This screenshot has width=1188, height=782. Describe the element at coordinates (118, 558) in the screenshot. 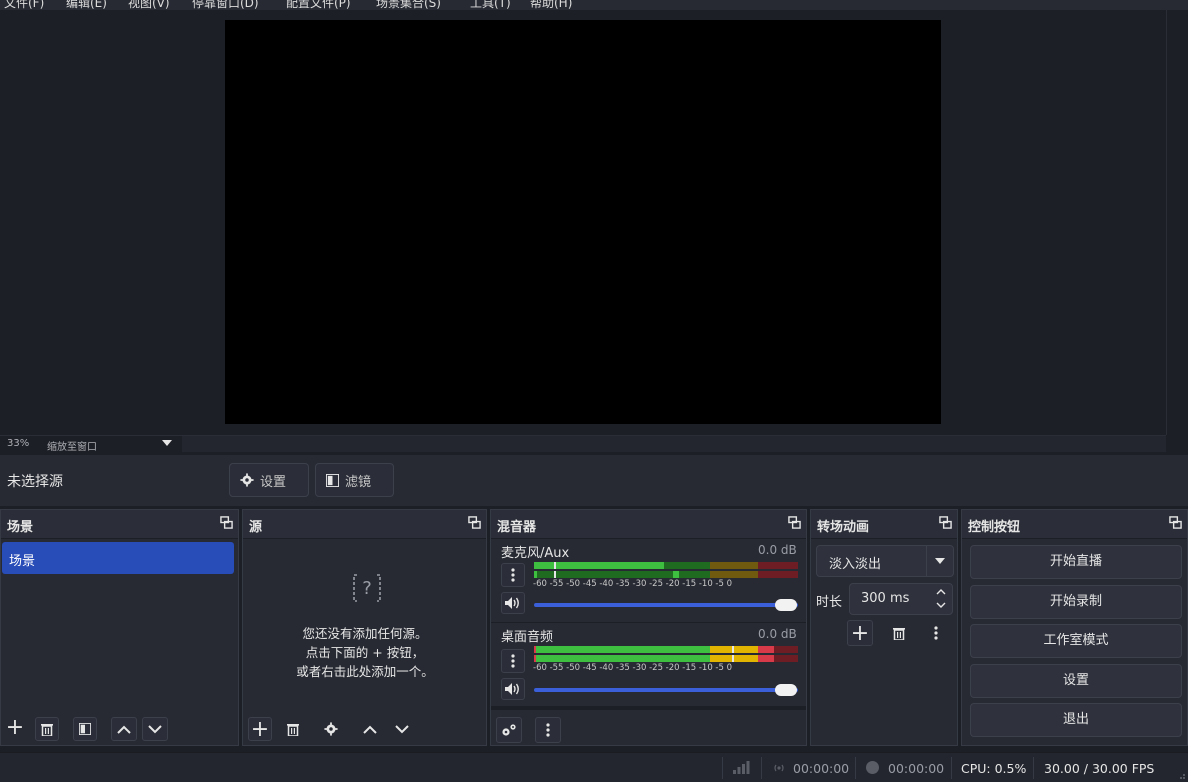

I see `scene-list-item: 场景` at that location.